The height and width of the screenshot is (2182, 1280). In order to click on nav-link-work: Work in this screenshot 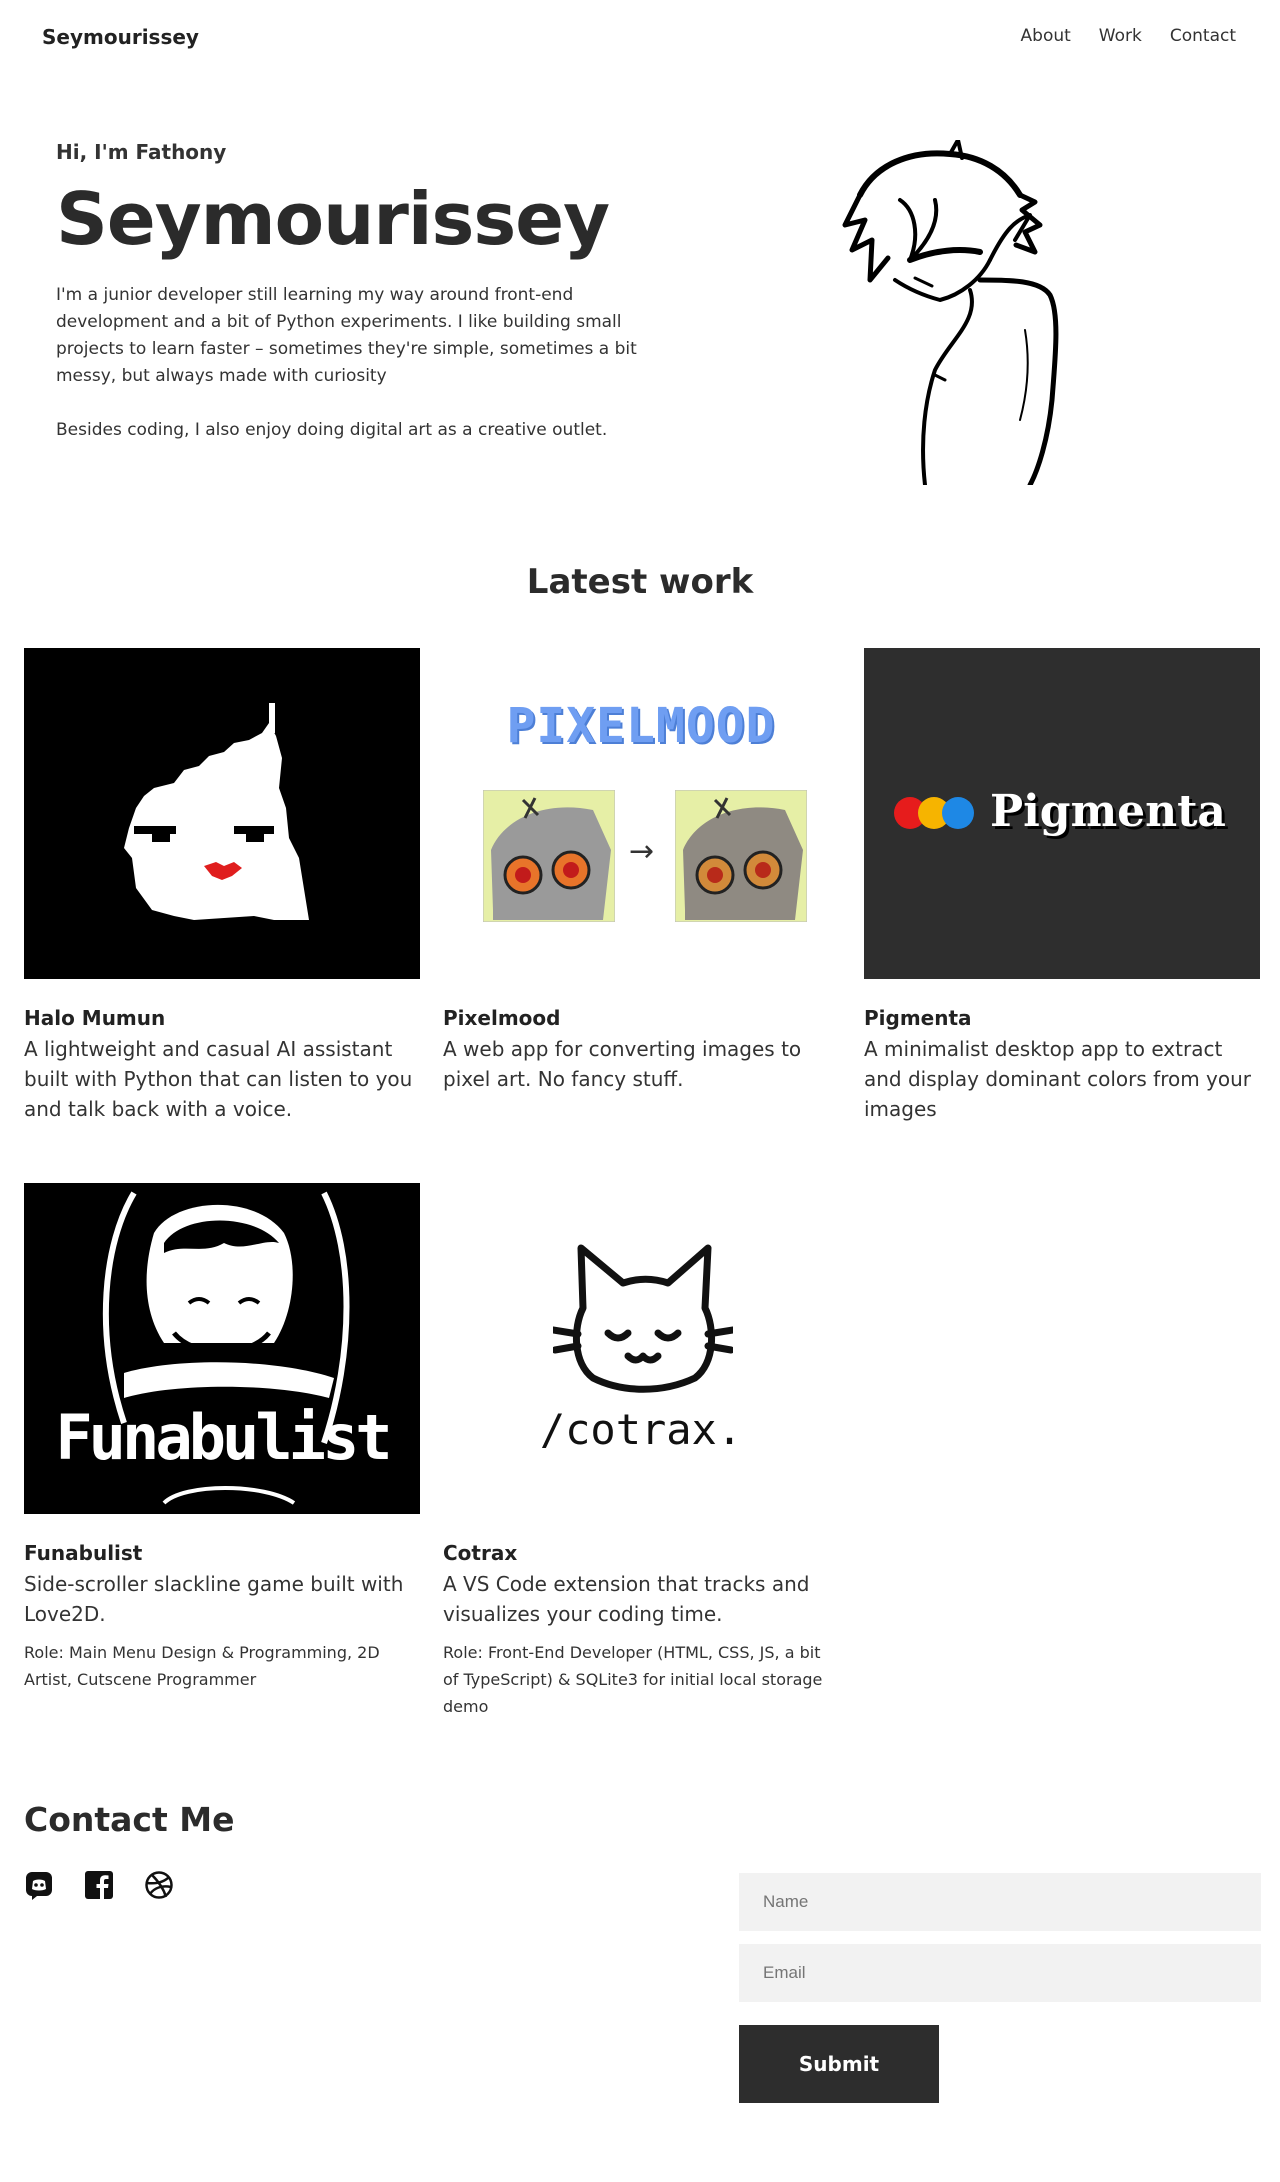, I will do `click(1120, 36)`.